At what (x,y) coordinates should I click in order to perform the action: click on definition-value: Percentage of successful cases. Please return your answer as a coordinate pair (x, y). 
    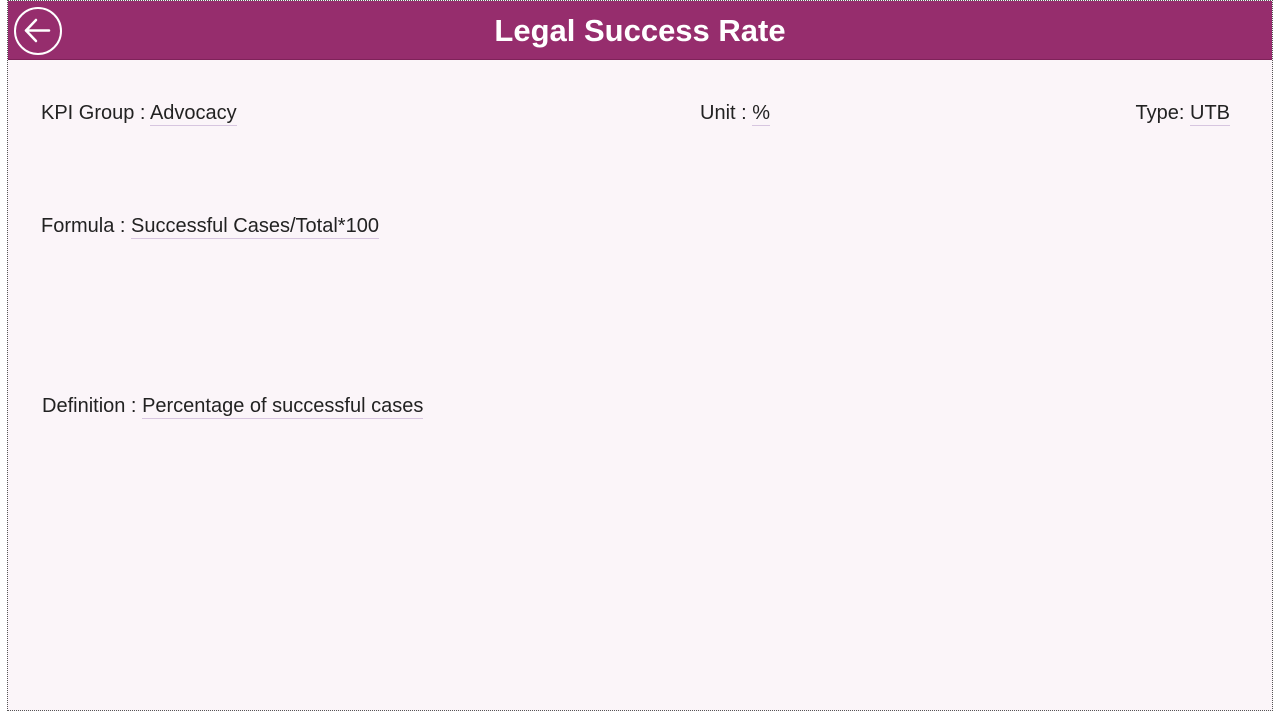
    Looking at the image, I should click on (283, 407).